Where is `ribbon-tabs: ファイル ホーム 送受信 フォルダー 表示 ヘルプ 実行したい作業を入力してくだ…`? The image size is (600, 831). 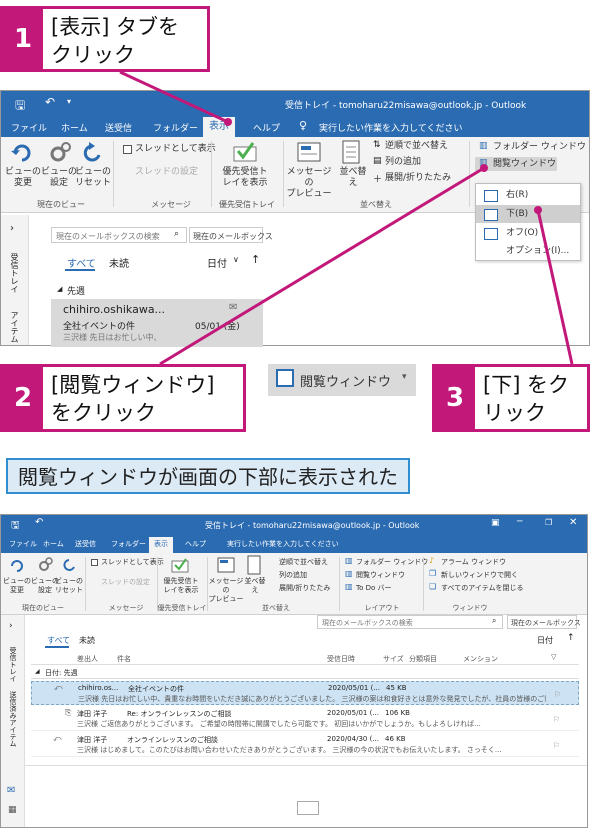 ribbon-tabs: ファイル ホーム 送受信 フォルダー 表示 ヘルプ 実行したい作業を入力してくだ… is located at coordinates (294, 546).